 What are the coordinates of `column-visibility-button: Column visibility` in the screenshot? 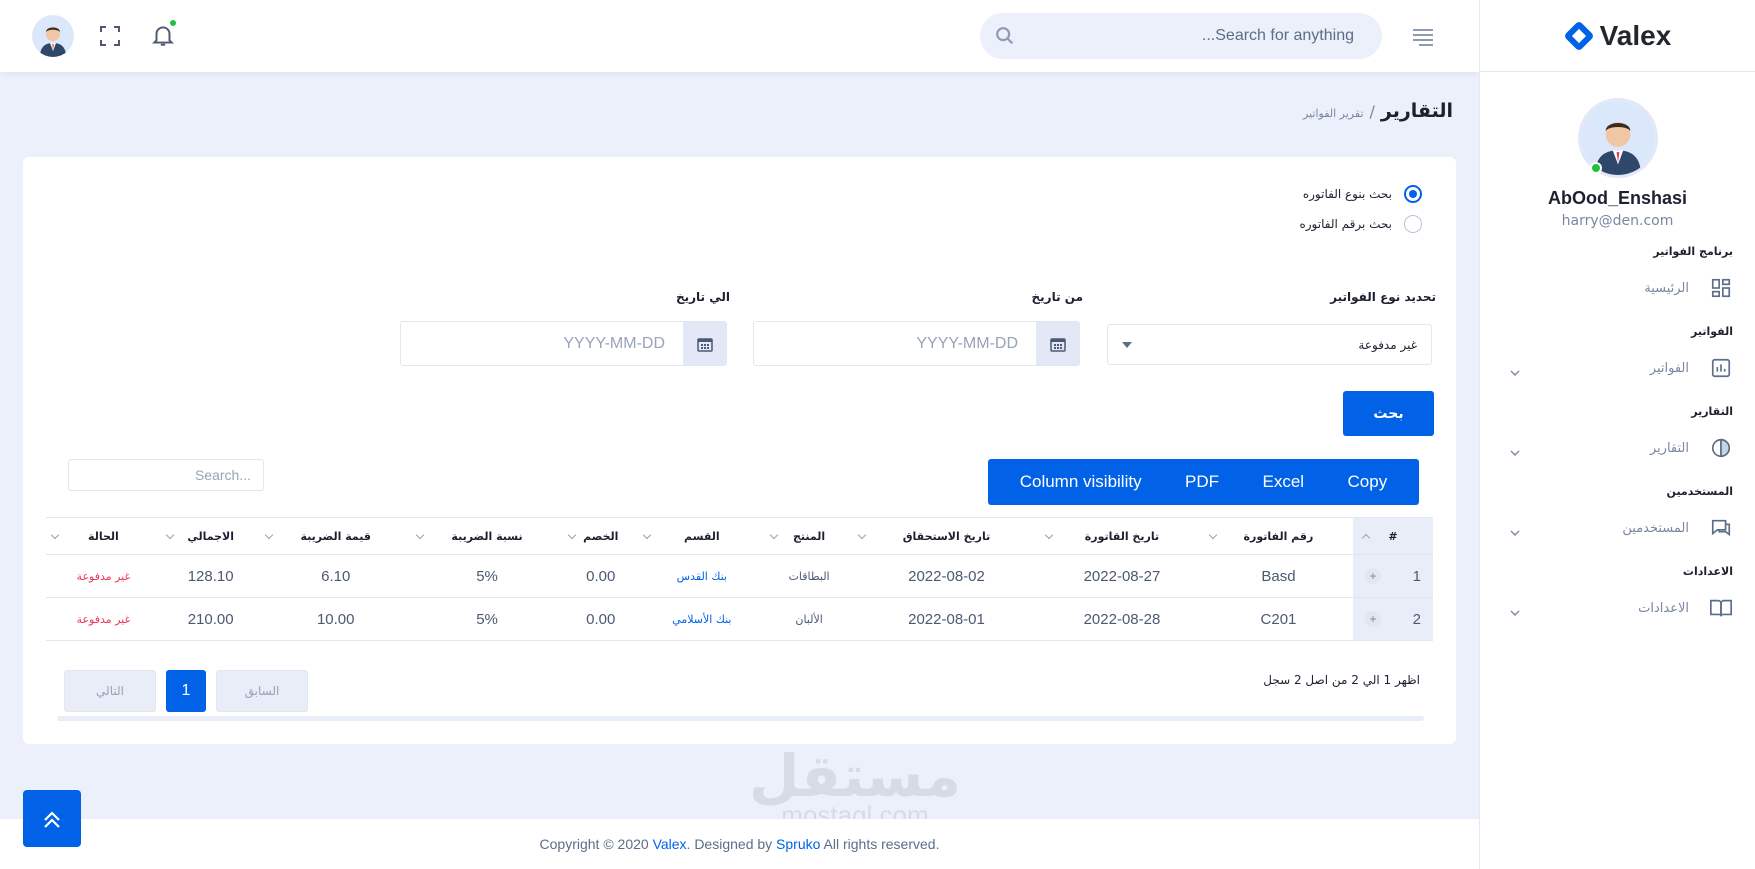 It's located at (1081, 482).